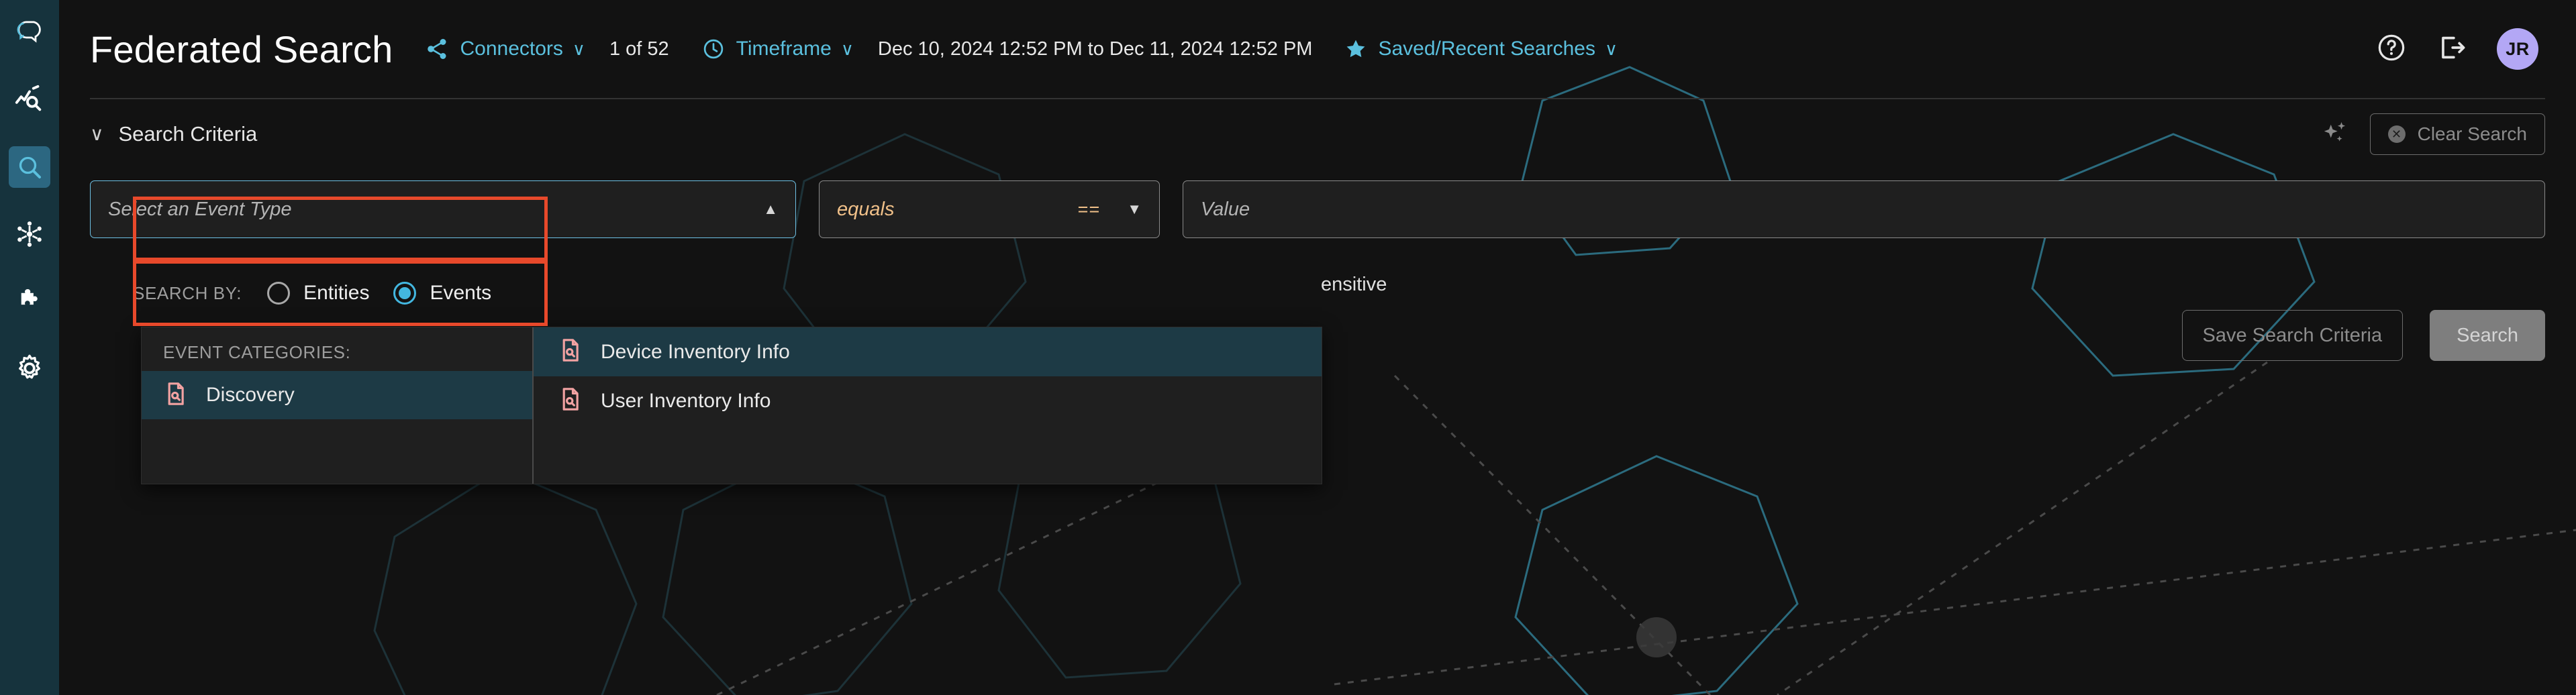 This screenshot has height=695, width=2576. What do you see at coordinates (1225, 209) in the screenshot?
I see `value-placeholder: Value` at bounding box center [1225, 209].